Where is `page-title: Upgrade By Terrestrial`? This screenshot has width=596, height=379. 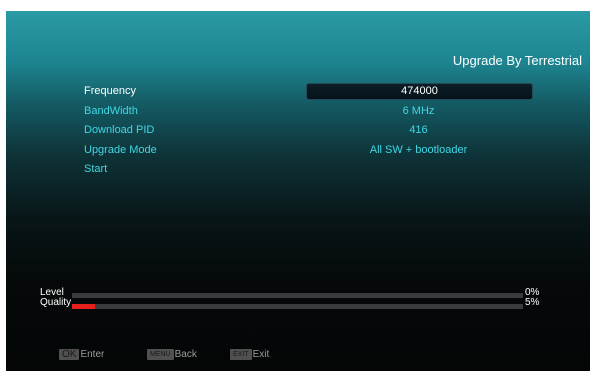
page-title: Upgrade By Terrestrial is located at coordinates (517, 60).